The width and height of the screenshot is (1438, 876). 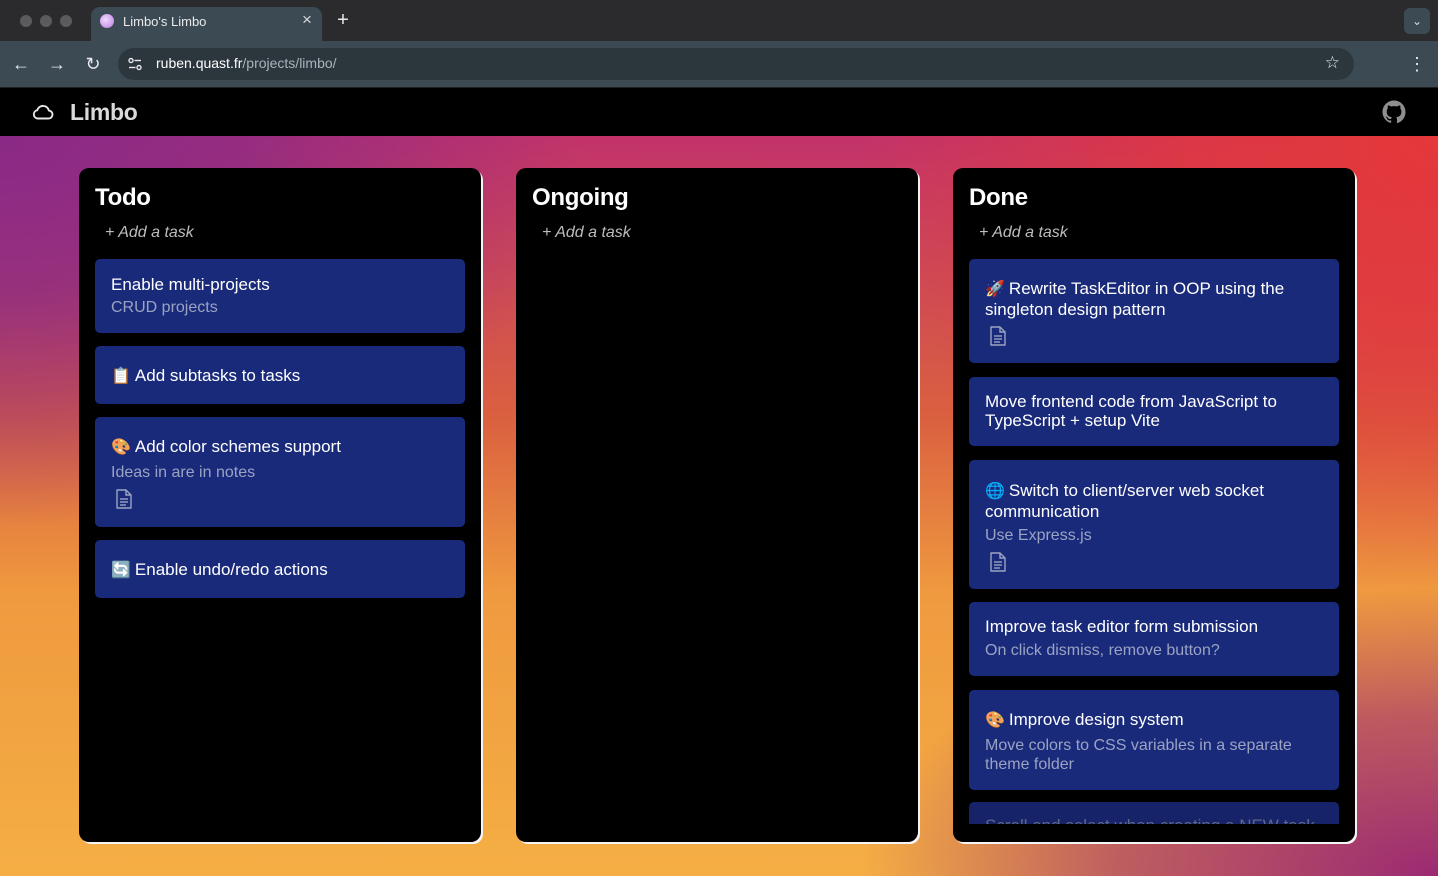 I want to click on reload-icon: ↻, so click(x=93, y=64).